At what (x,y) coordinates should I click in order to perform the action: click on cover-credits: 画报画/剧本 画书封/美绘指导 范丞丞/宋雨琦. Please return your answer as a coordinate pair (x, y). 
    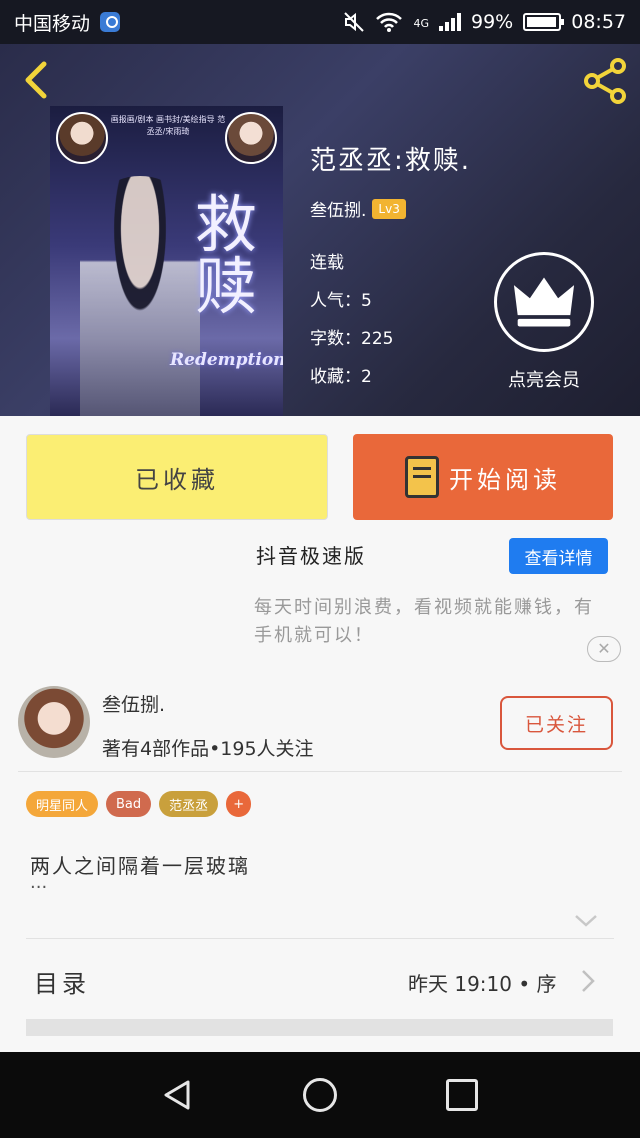
    Looking at the image, I should click on (168, 125).